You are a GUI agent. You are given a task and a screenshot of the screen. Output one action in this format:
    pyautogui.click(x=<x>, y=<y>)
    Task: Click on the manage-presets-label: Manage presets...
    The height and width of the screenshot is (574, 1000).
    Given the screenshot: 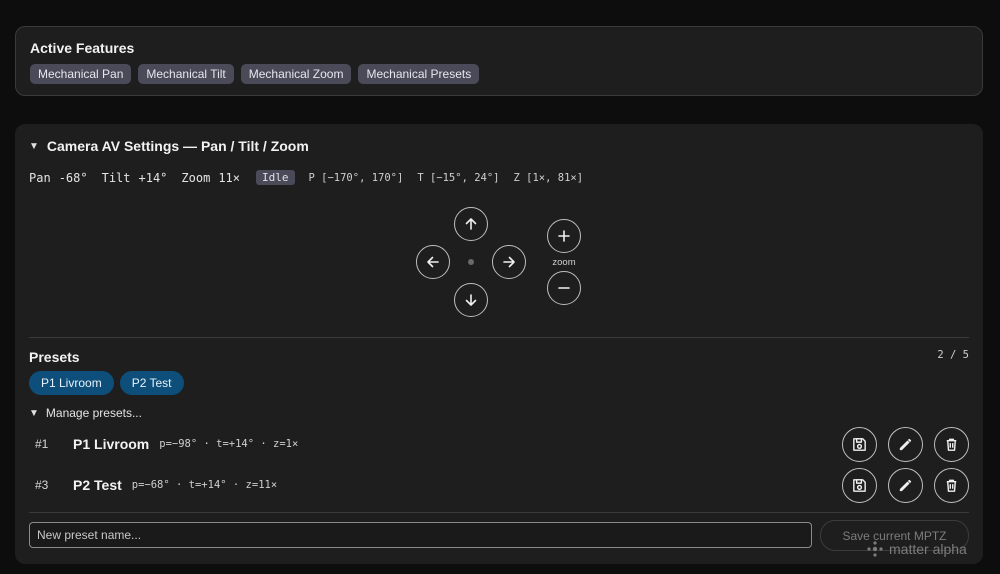 What is the action you would take?
    pyautogui.click(x=93, y=413)
    